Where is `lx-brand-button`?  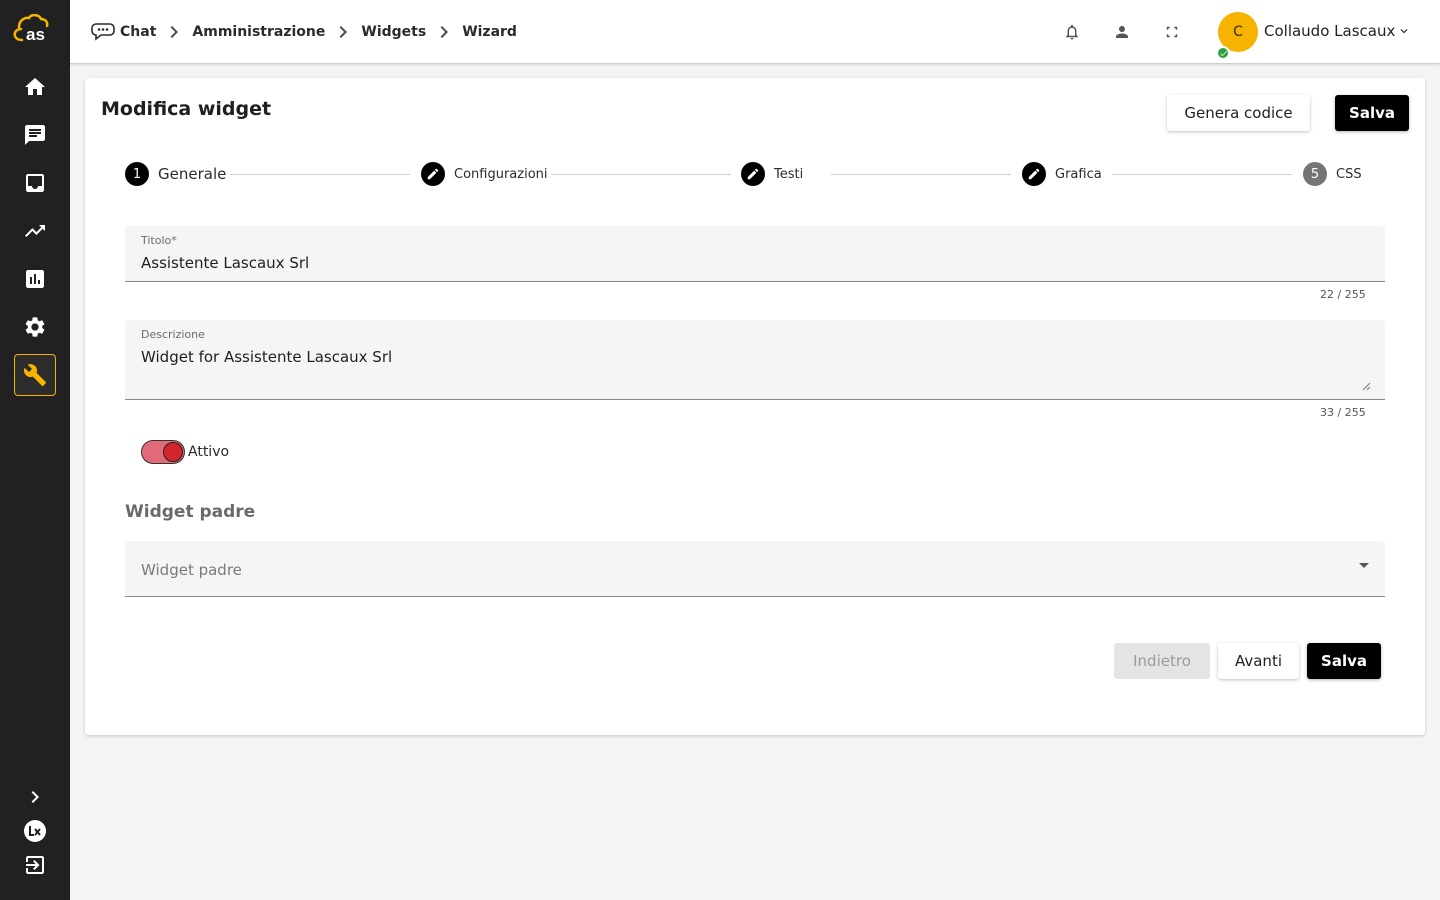
lx-brand-button is located at coordinates (35, 831).